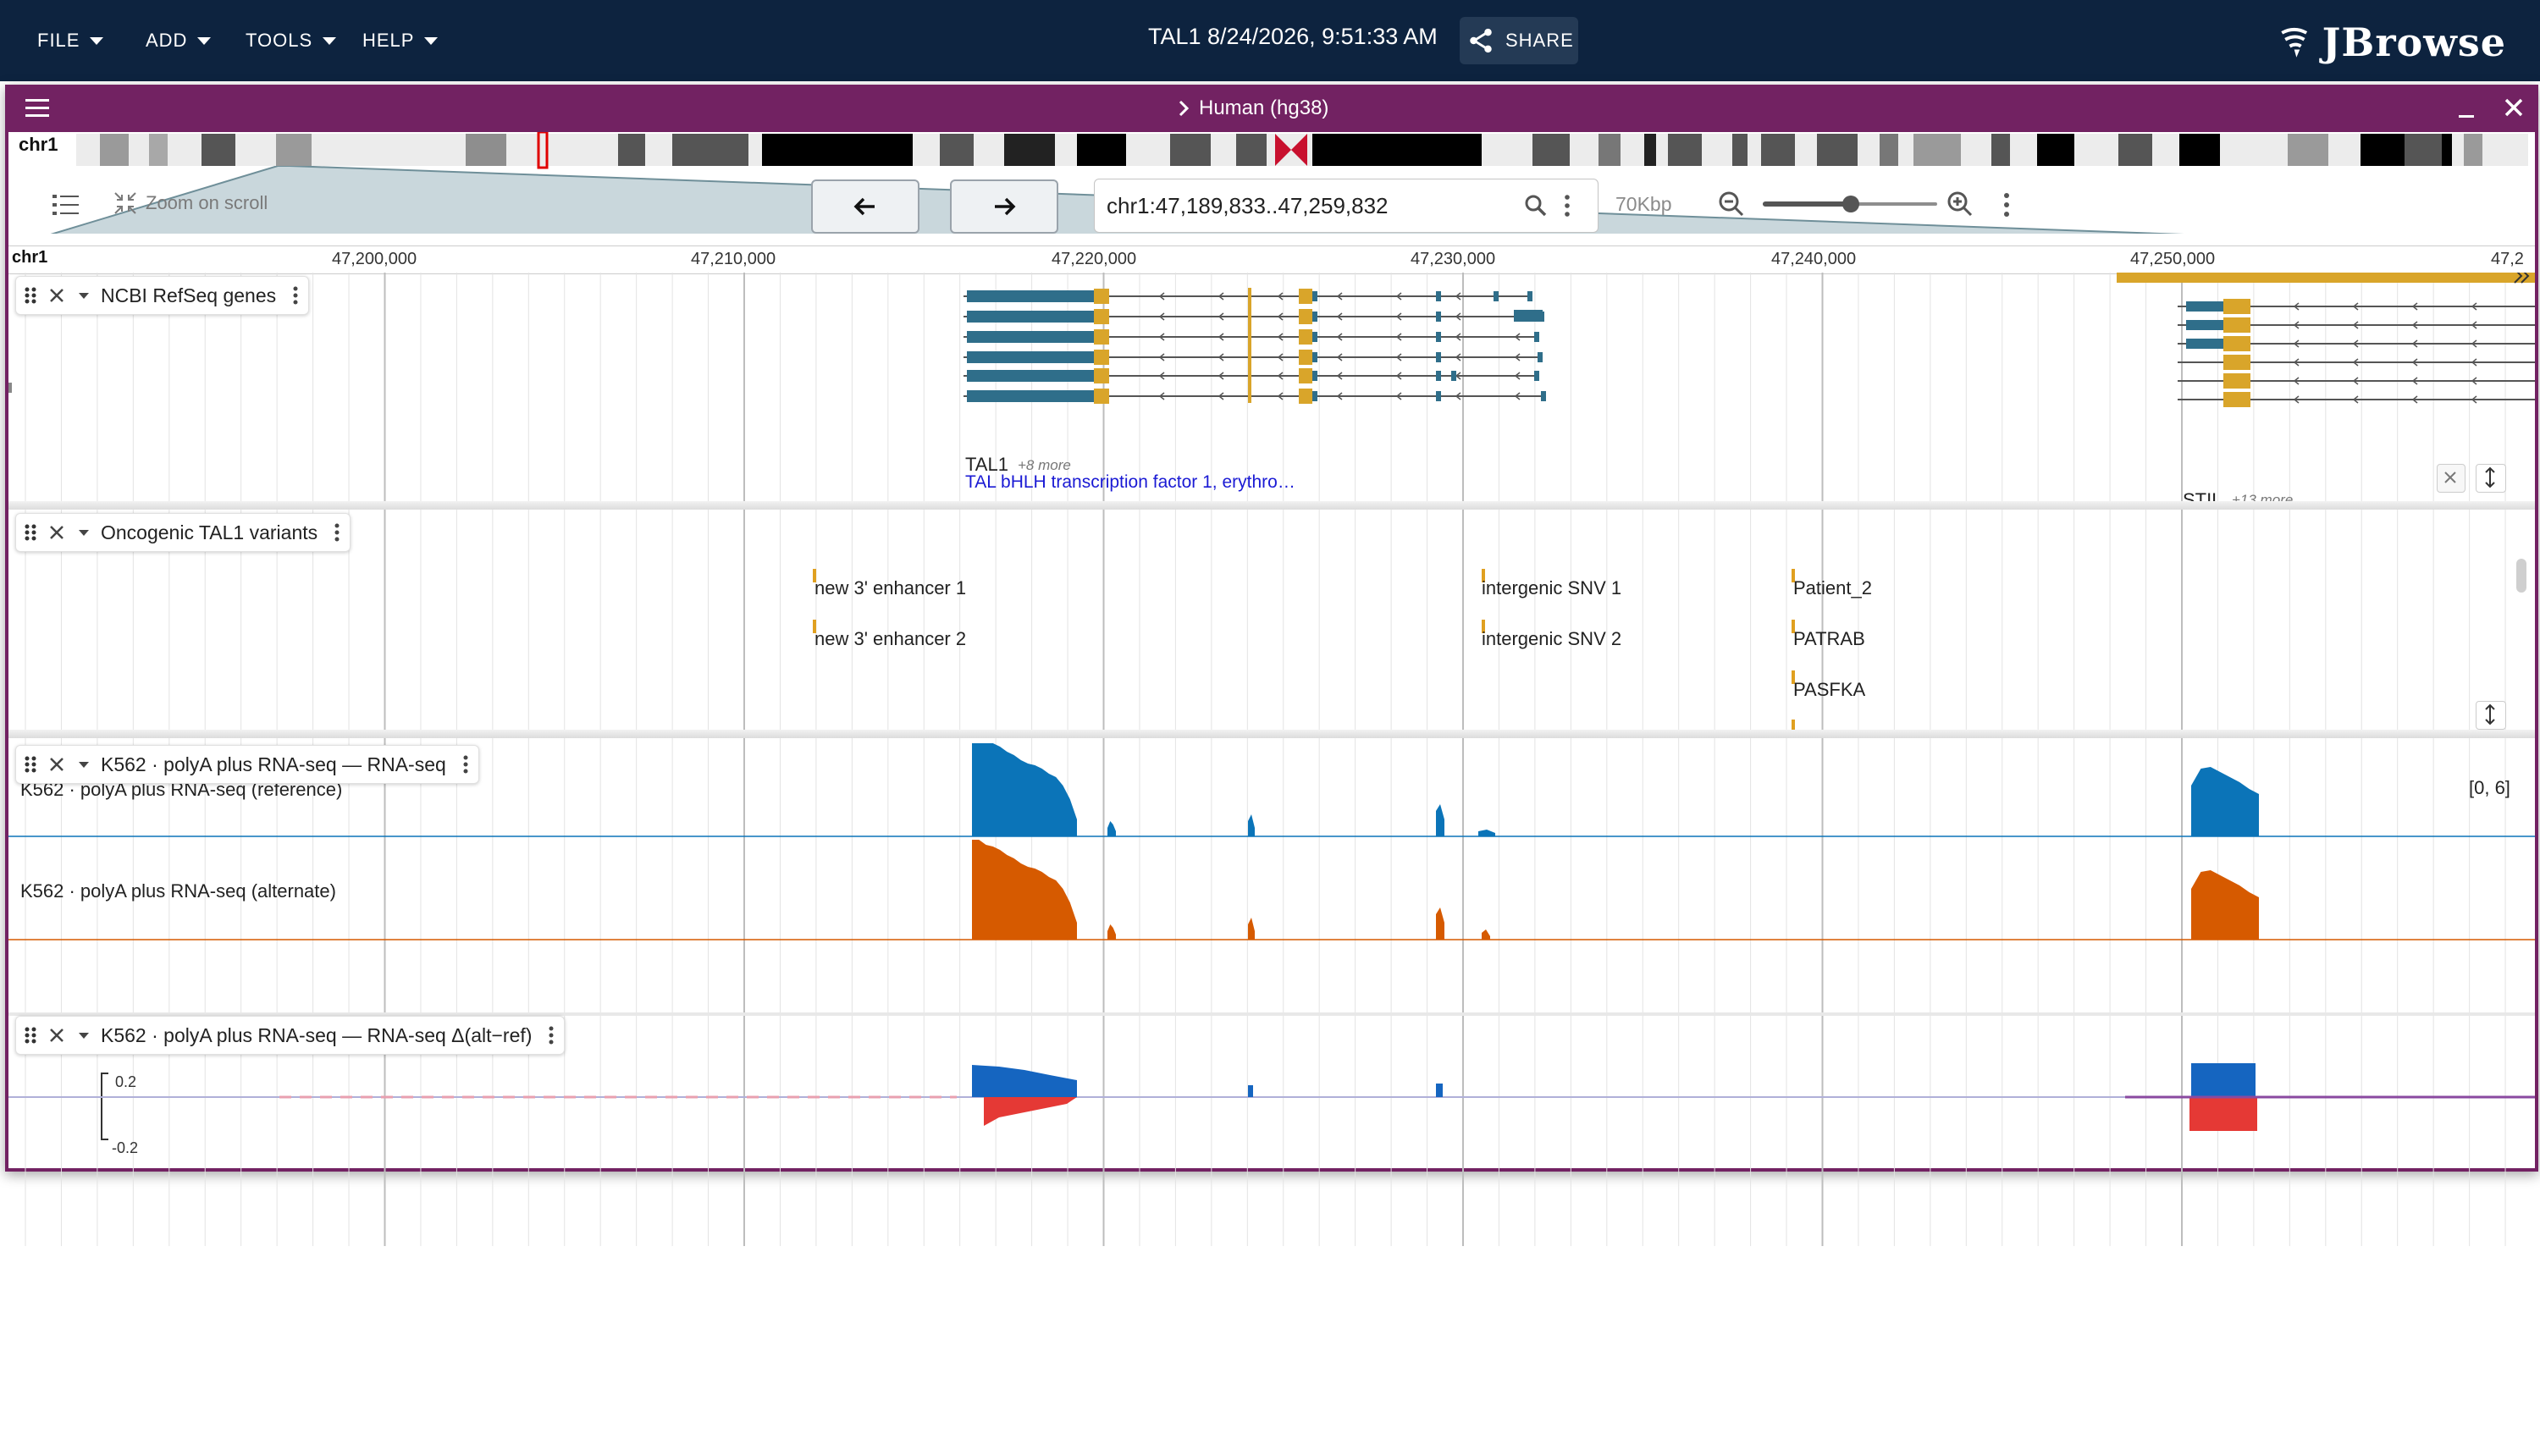 This screenshot has height=1456, width=2540. Describe the element at coordinates (2202, 496) in the screenshot. I see `gene2-label: STIL` at that location.